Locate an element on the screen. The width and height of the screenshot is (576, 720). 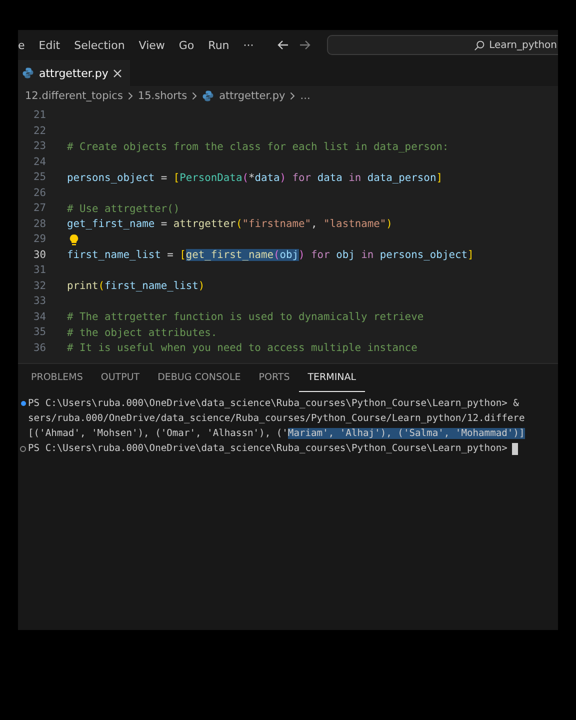
menu-item: ··· is located at coordinates (248, 45).